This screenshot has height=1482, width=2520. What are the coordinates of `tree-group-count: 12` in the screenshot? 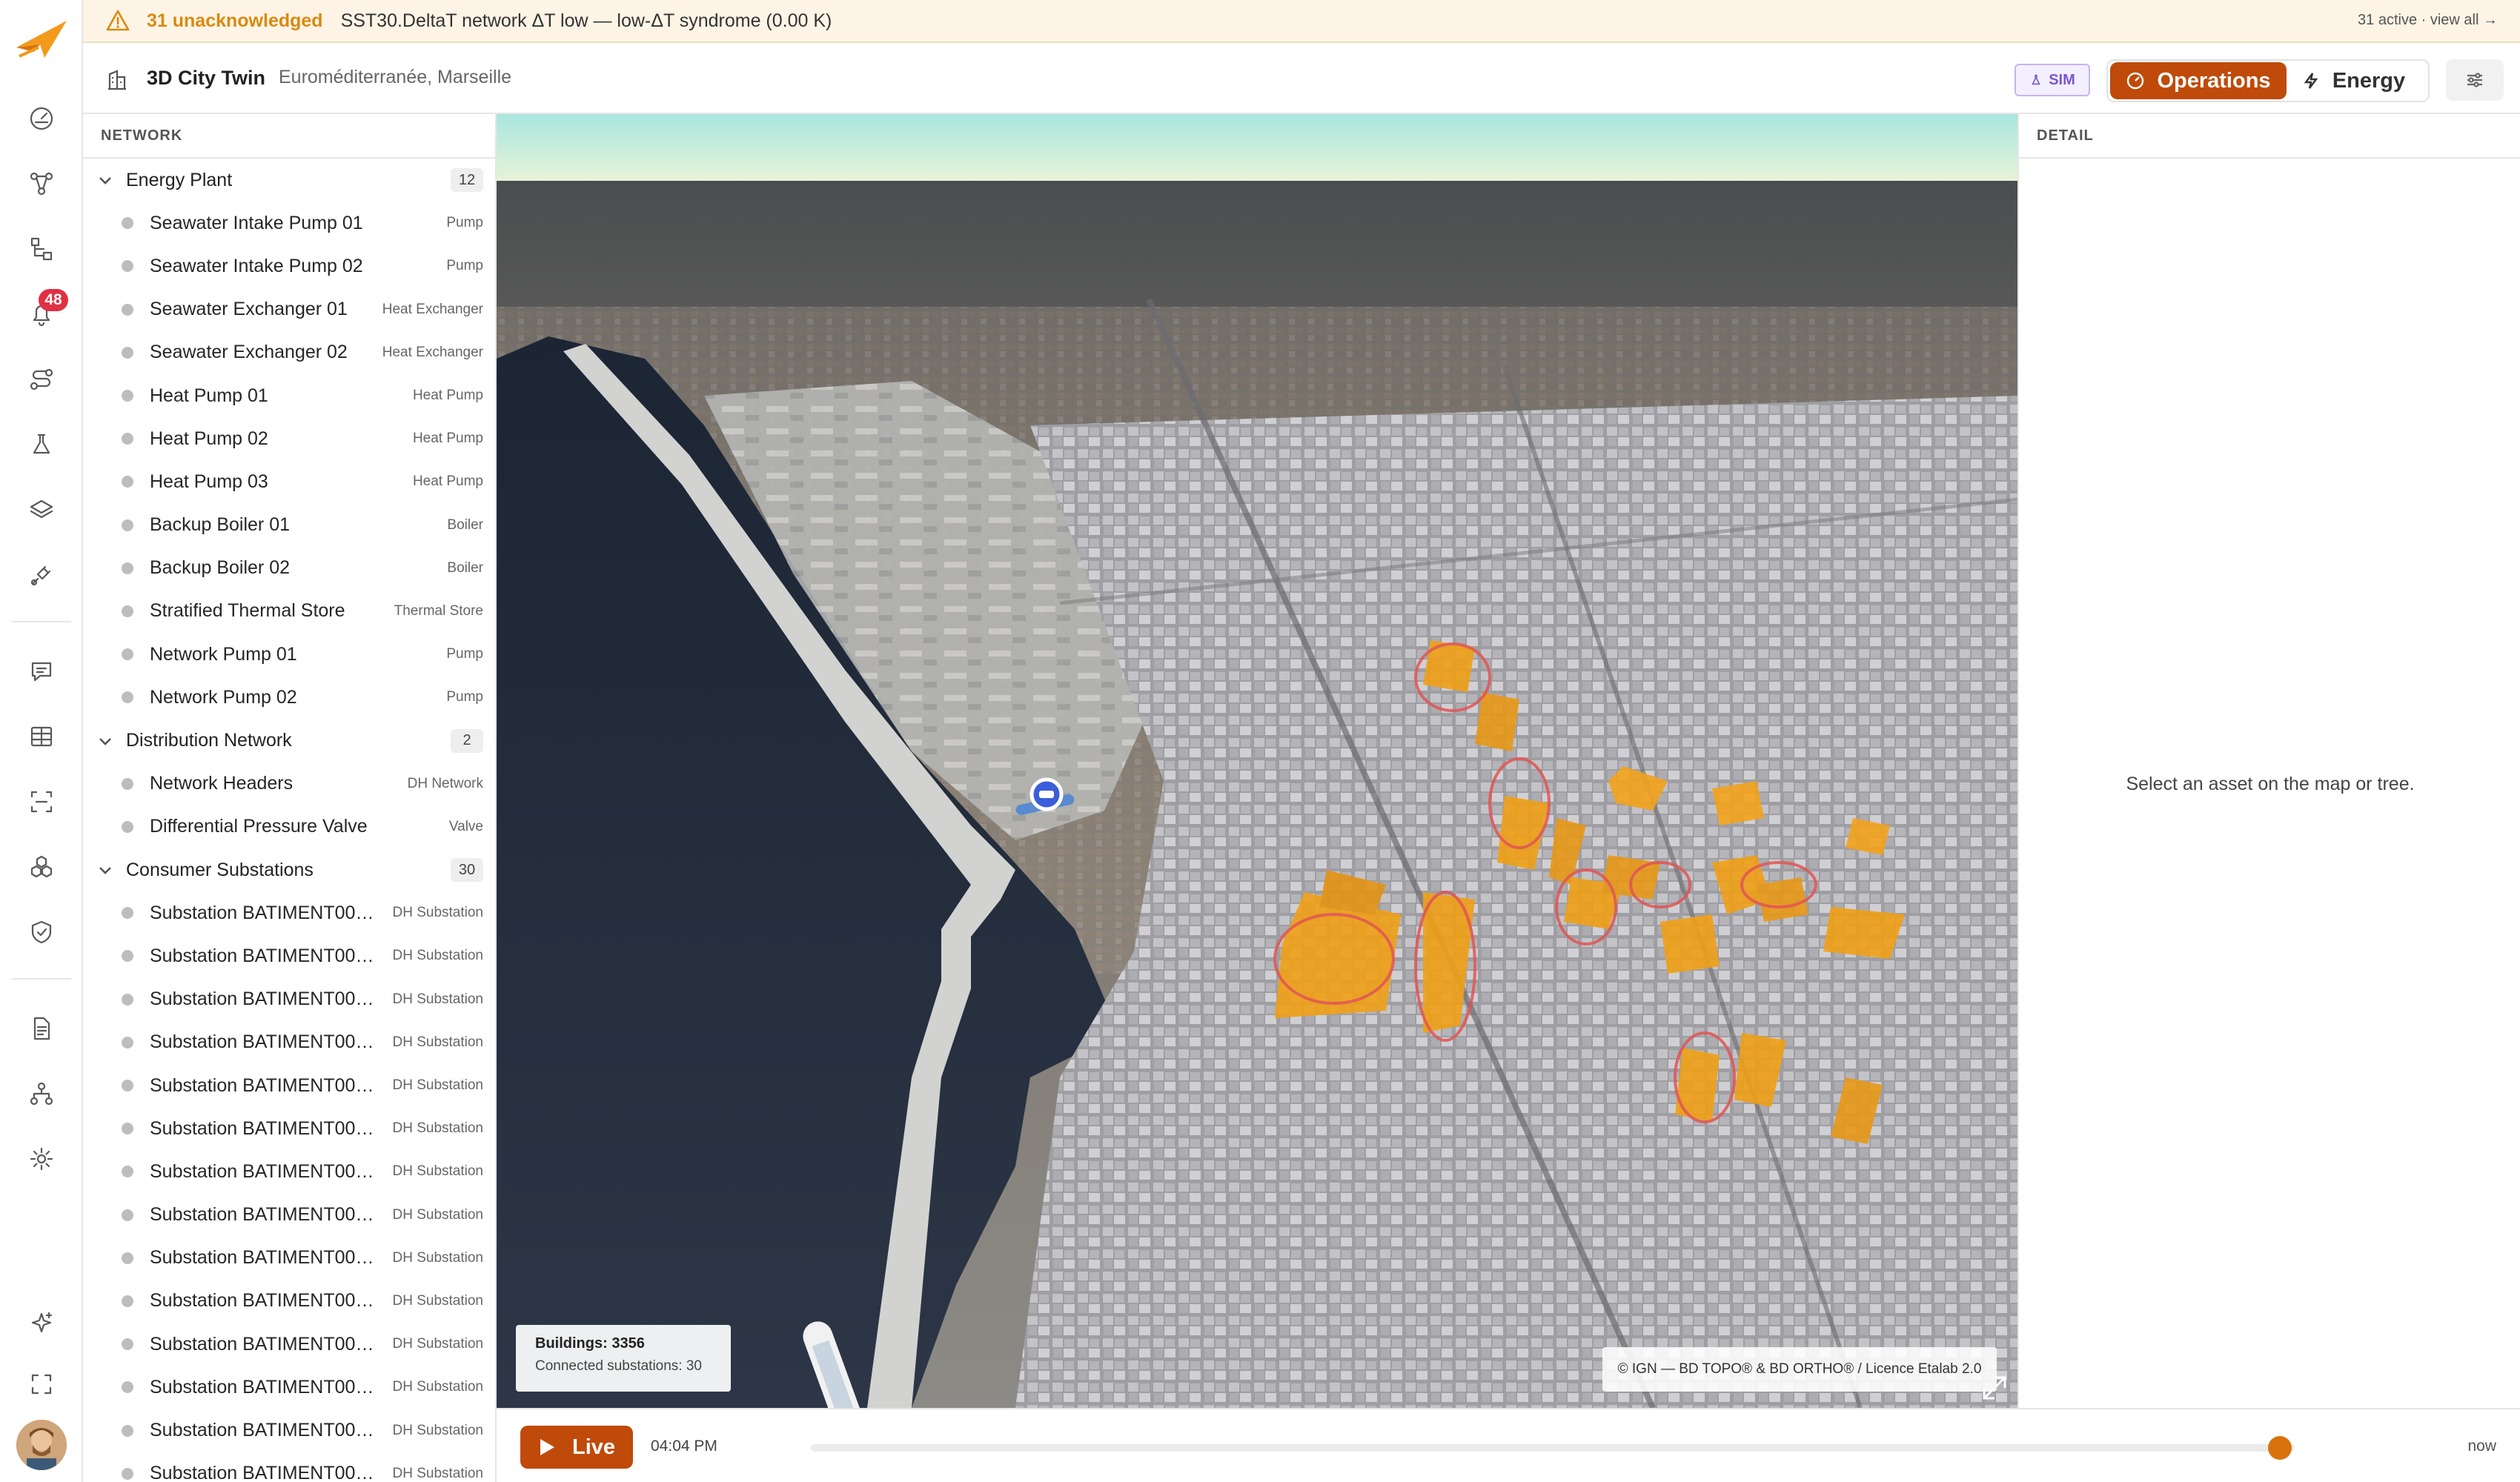 It's located at (467, 180).